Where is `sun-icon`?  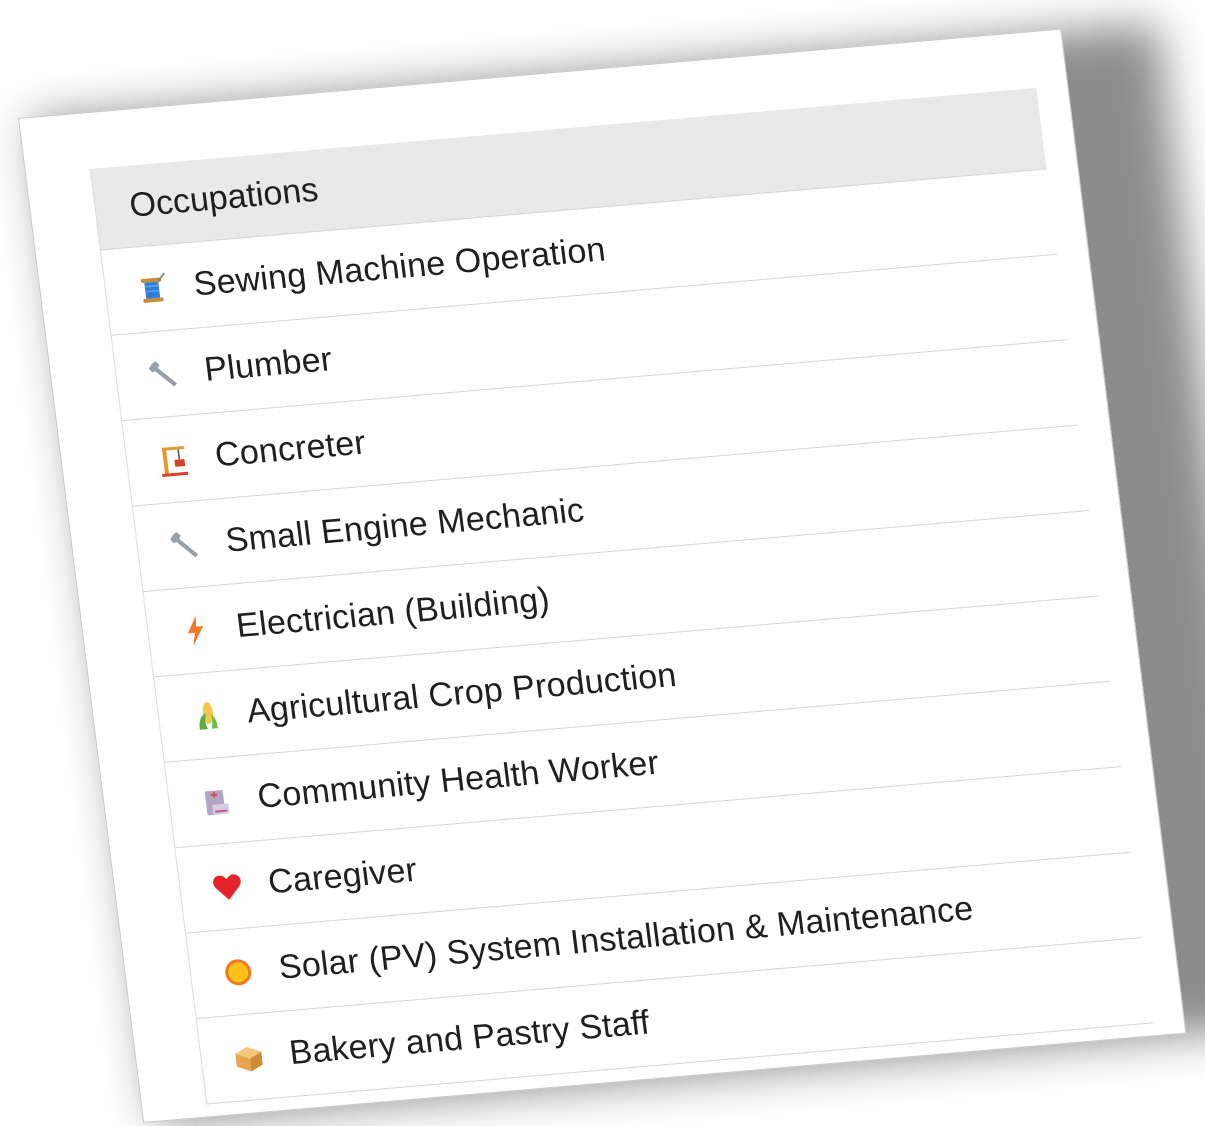
sun-icon is located at coordinates (238, 971).